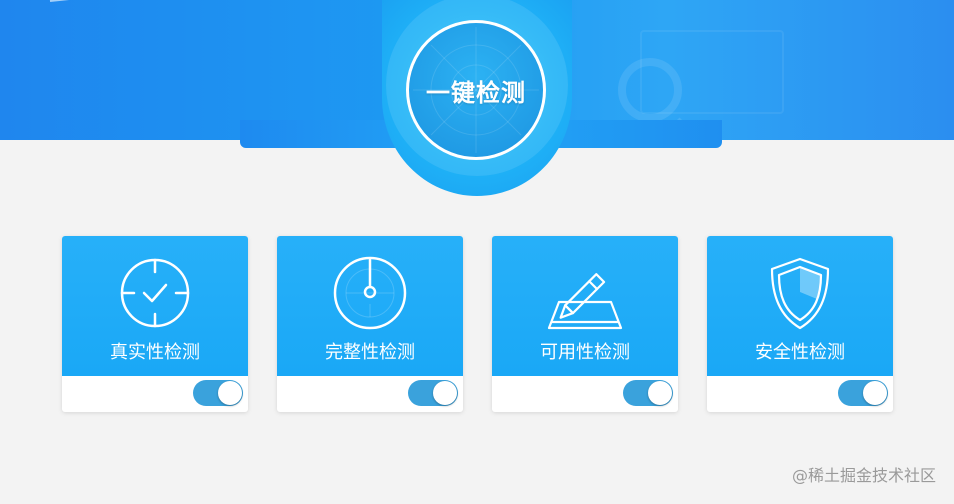  I want to click on card-label: 真实性检测, so click(155, 352).